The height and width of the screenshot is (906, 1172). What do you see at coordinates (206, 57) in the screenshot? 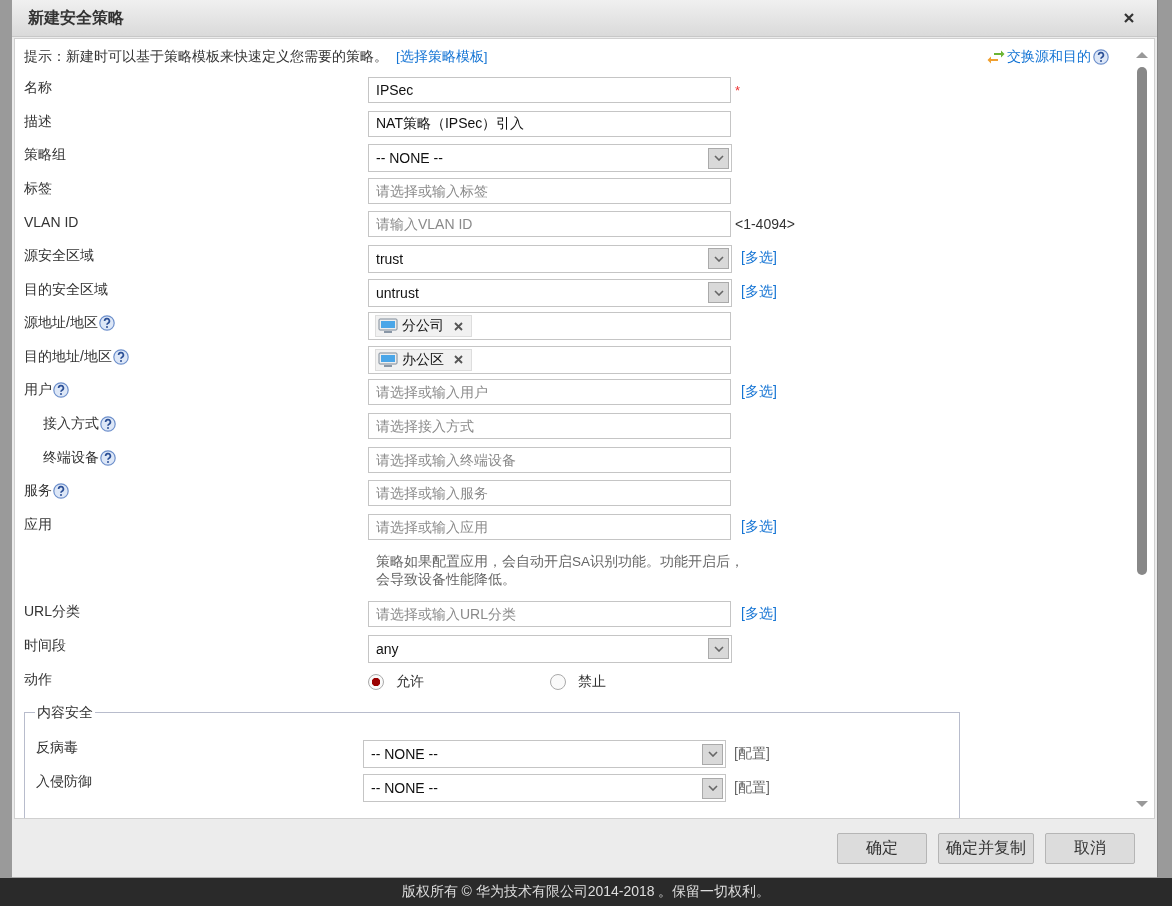
I see `hint-text: 提示：新建时可以基于策略模板来快速定义您需要的策略。` at bounding box center [206, 57].